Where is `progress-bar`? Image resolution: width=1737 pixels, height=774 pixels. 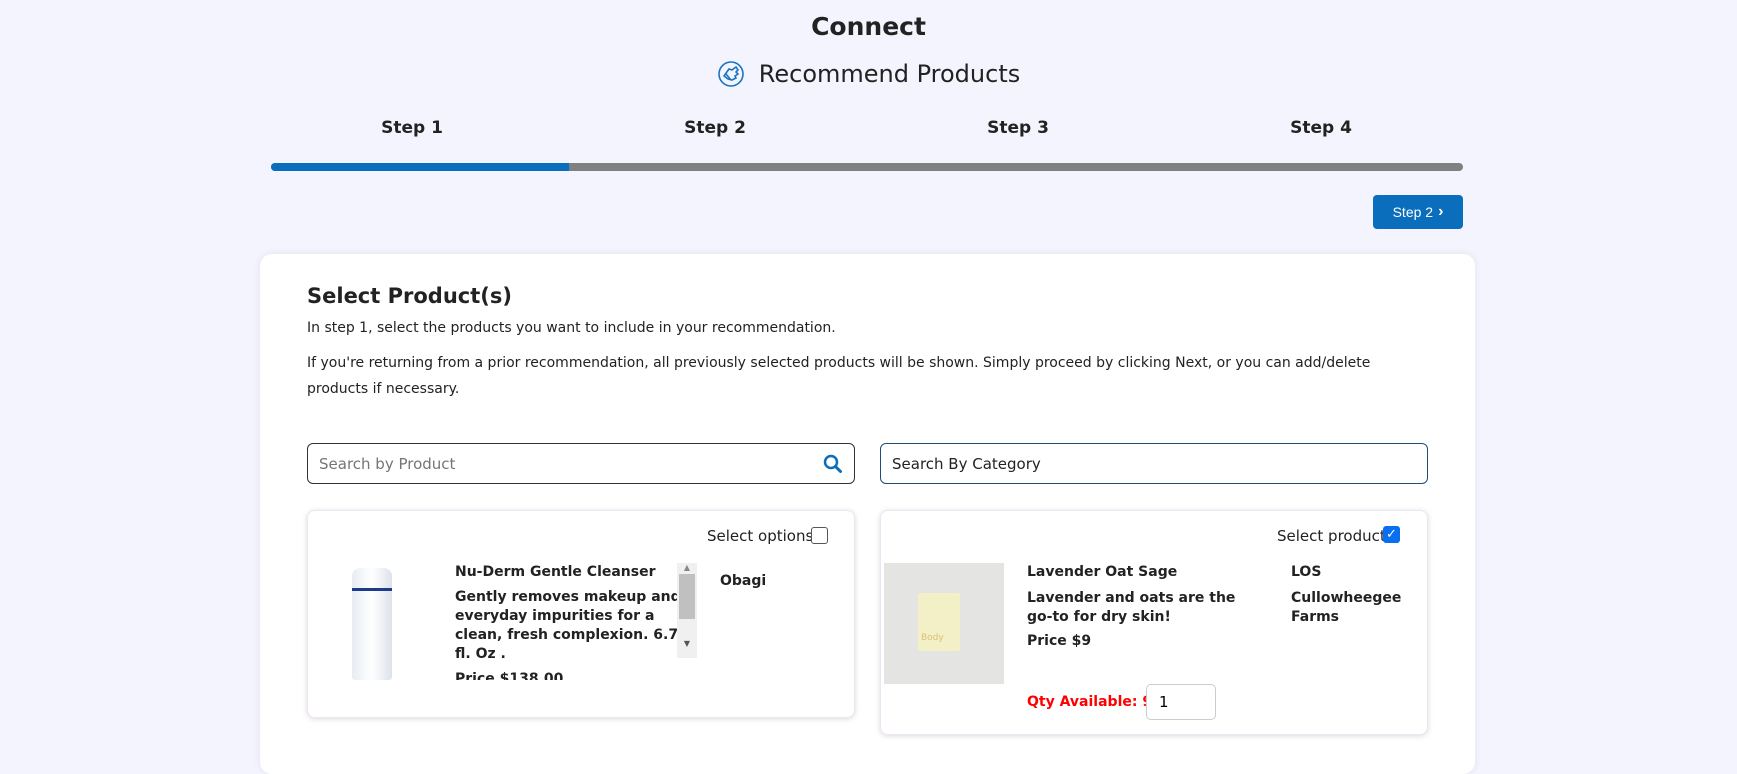
progress-bar is located at coordinates (867, 167).